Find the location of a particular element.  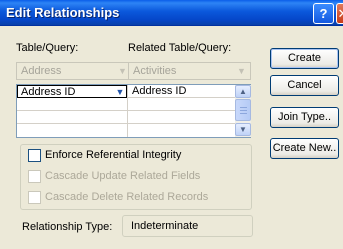

table-query-label: Table/Query: is located at coordinates (47, 48).